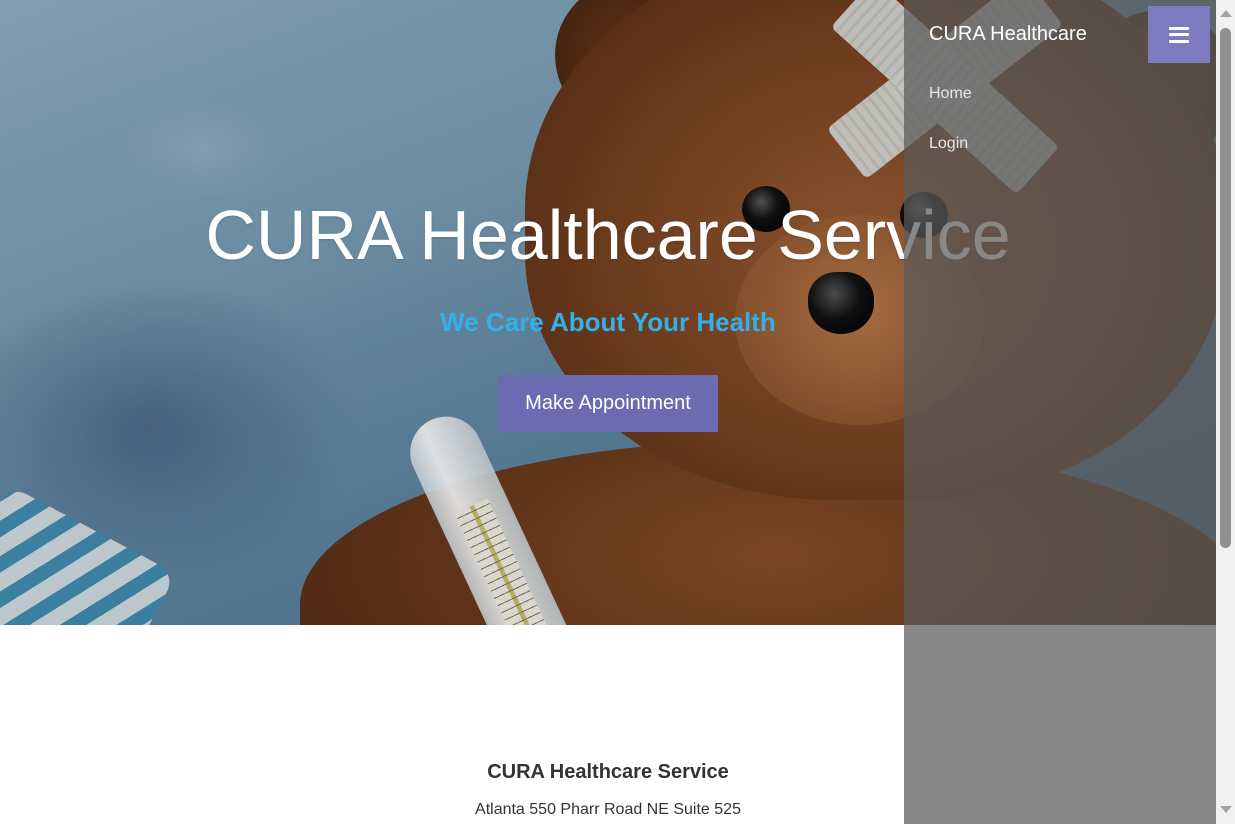 This screenshot has height=824, width=1235. I want to click on page-scrollbar, so click(1225, 412).